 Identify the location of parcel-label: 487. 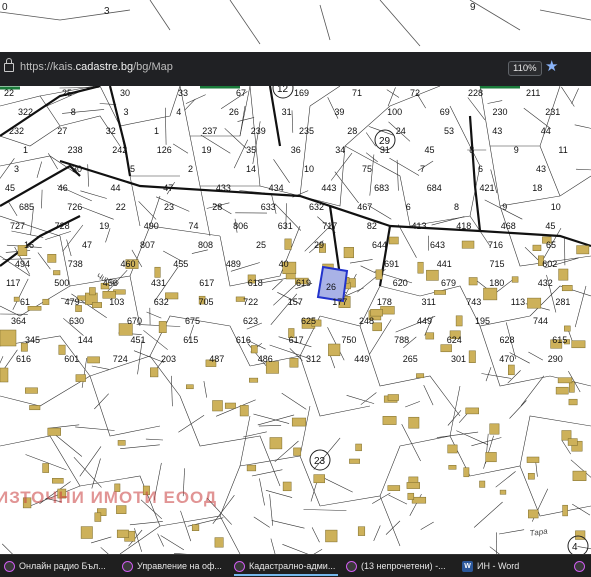
(216, 359).